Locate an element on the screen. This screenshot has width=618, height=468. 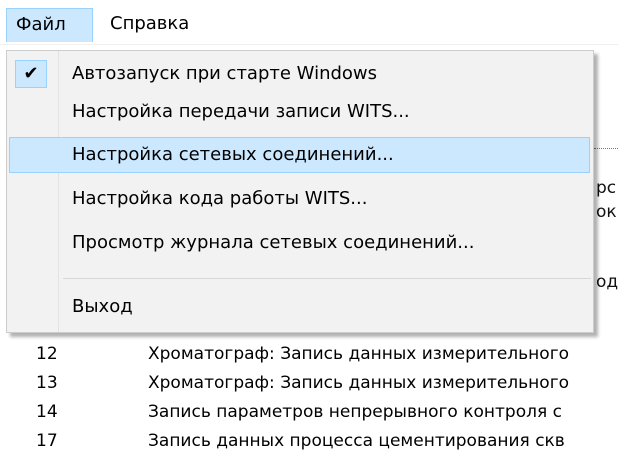
menu-item-autostart: ✔ Автозапуск при старте Windows is located at coordinates (299, 74).